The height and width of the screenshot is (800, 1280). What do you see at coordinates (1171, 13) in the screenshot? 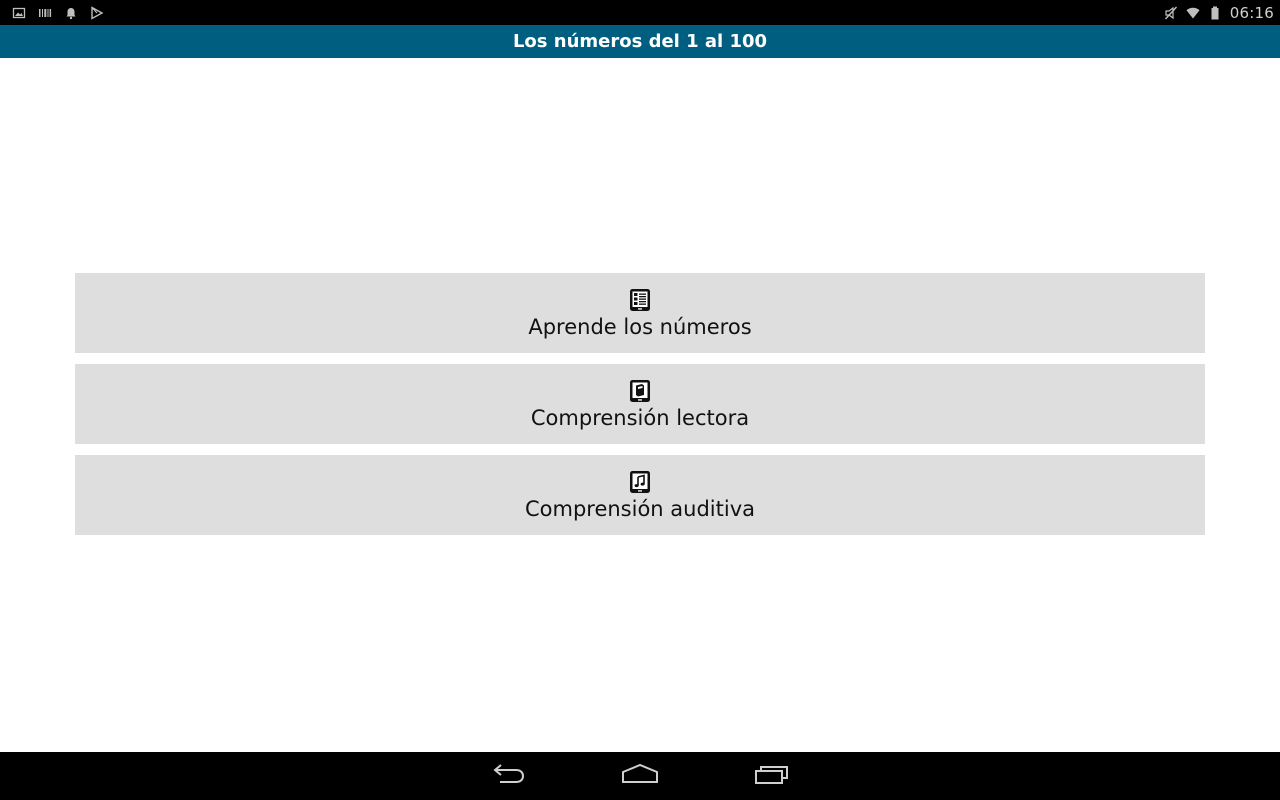
I see `mute-icon` at bounding box center [1171, 13].